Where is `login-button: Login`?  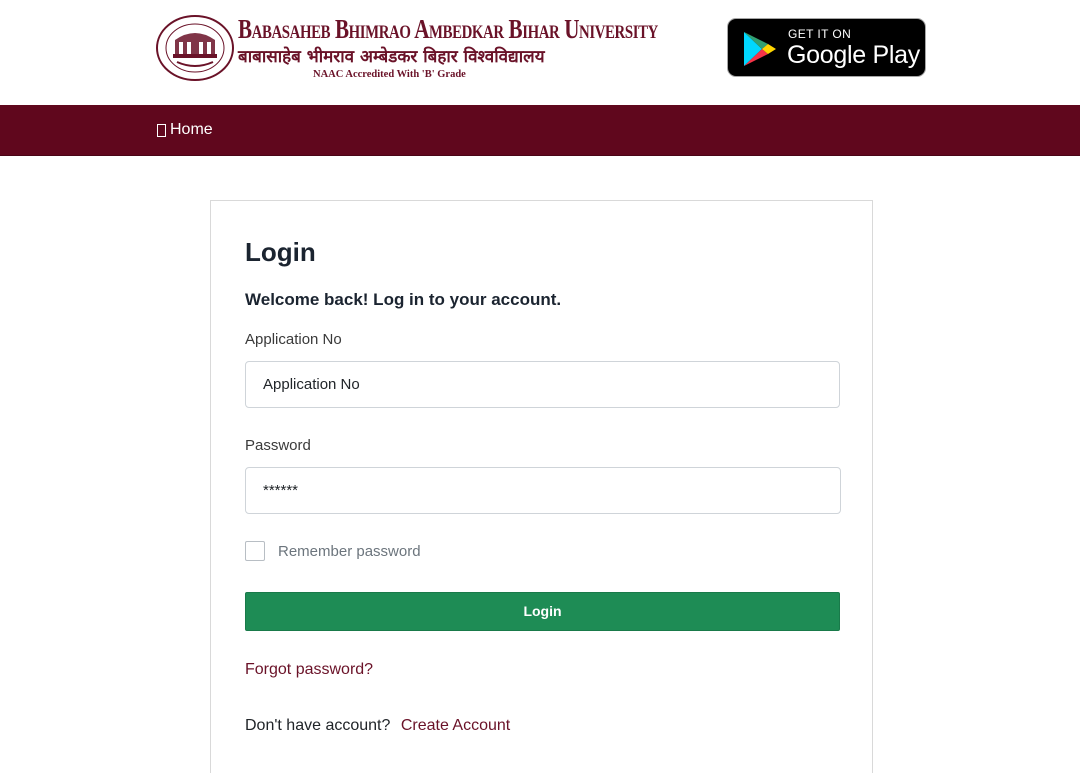 login-button: Login is located at coordinates (542, 611).